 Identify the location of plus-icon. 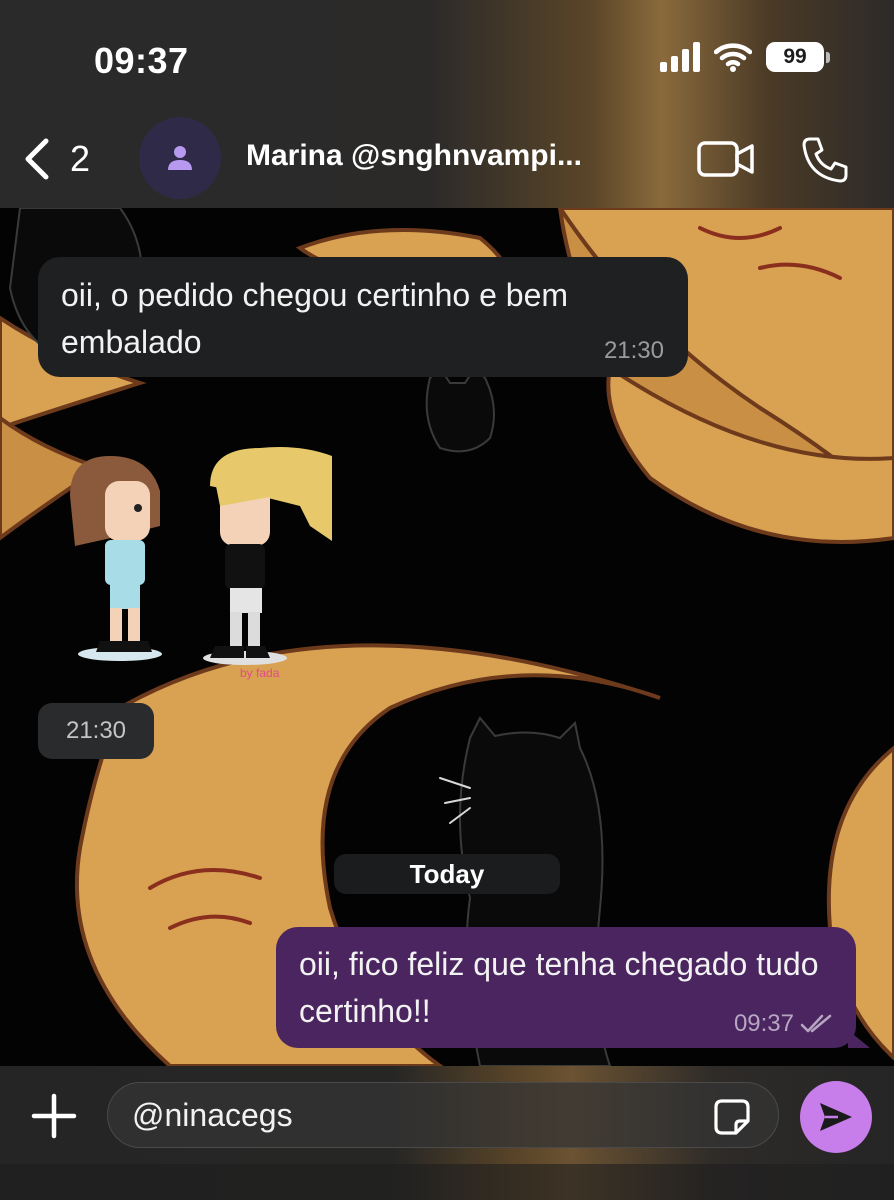
(54, 1116).